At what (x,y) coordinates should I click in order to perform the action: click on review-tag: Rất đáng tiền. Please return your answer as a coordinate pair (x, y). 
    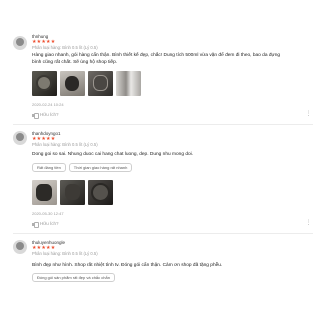
    Looking at the image, I should click on (49, 167).